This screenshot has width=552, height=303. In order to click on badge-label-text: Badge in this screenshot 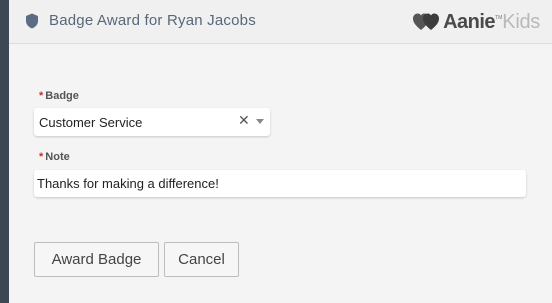, I will do `click(62, 96)`.